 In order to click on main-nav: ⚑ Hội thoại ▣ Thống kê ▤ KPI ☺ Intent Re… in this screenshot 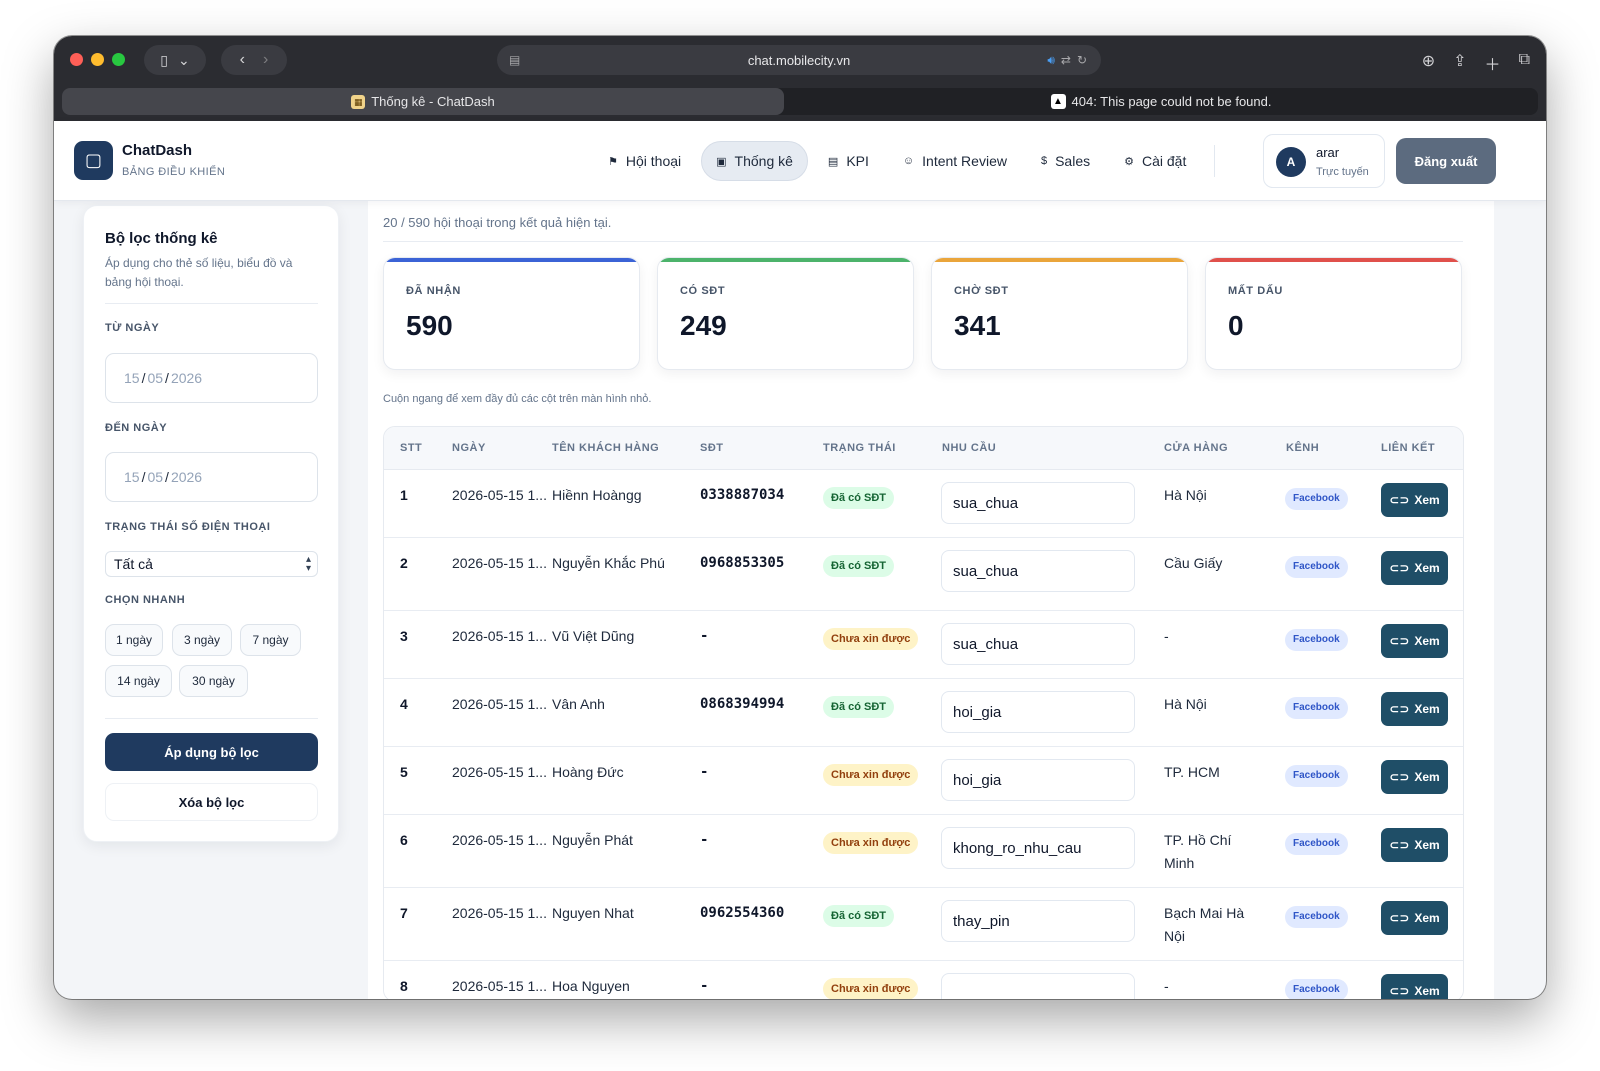, I will do `click(908, 161)`.